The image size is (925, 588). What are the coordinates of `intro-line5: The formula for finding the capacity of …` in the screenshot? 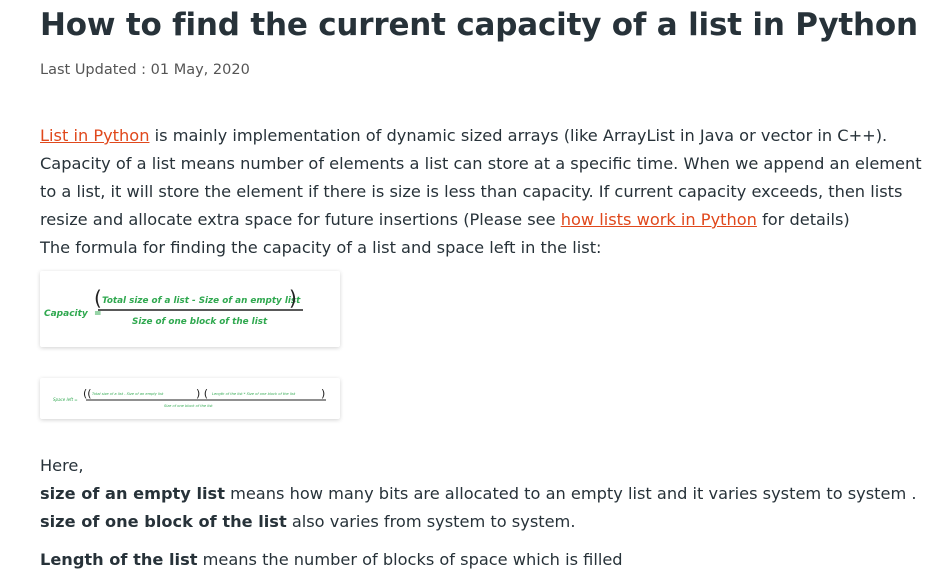 It's located at (321, 247).